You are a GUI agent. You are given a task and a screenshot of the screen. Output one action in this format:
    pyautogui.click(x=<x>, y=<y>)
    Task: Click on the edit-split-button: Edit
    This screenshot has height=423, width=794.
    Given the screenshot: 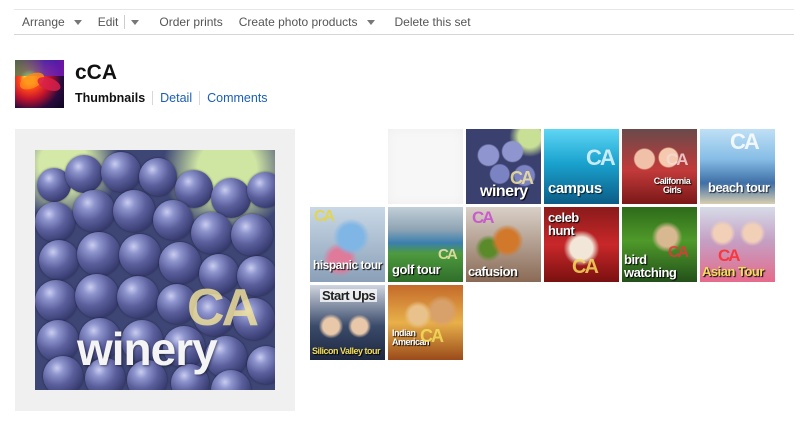 What is the action you would take?
    pyautogui.click(x=117, y=22)
    